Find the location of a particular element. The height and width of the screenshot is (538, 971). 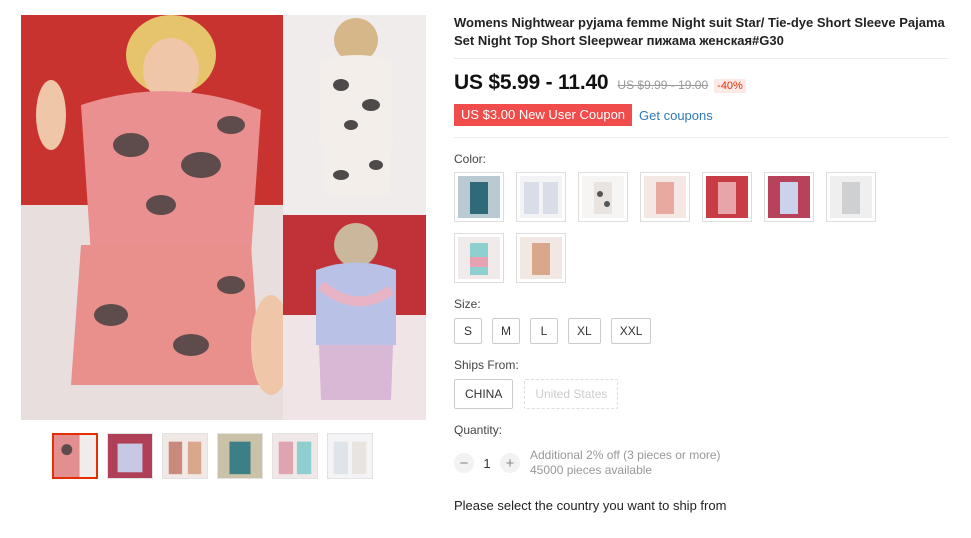

original-price: US $9.99 - 19.00 is located at coordinates (663, 85).